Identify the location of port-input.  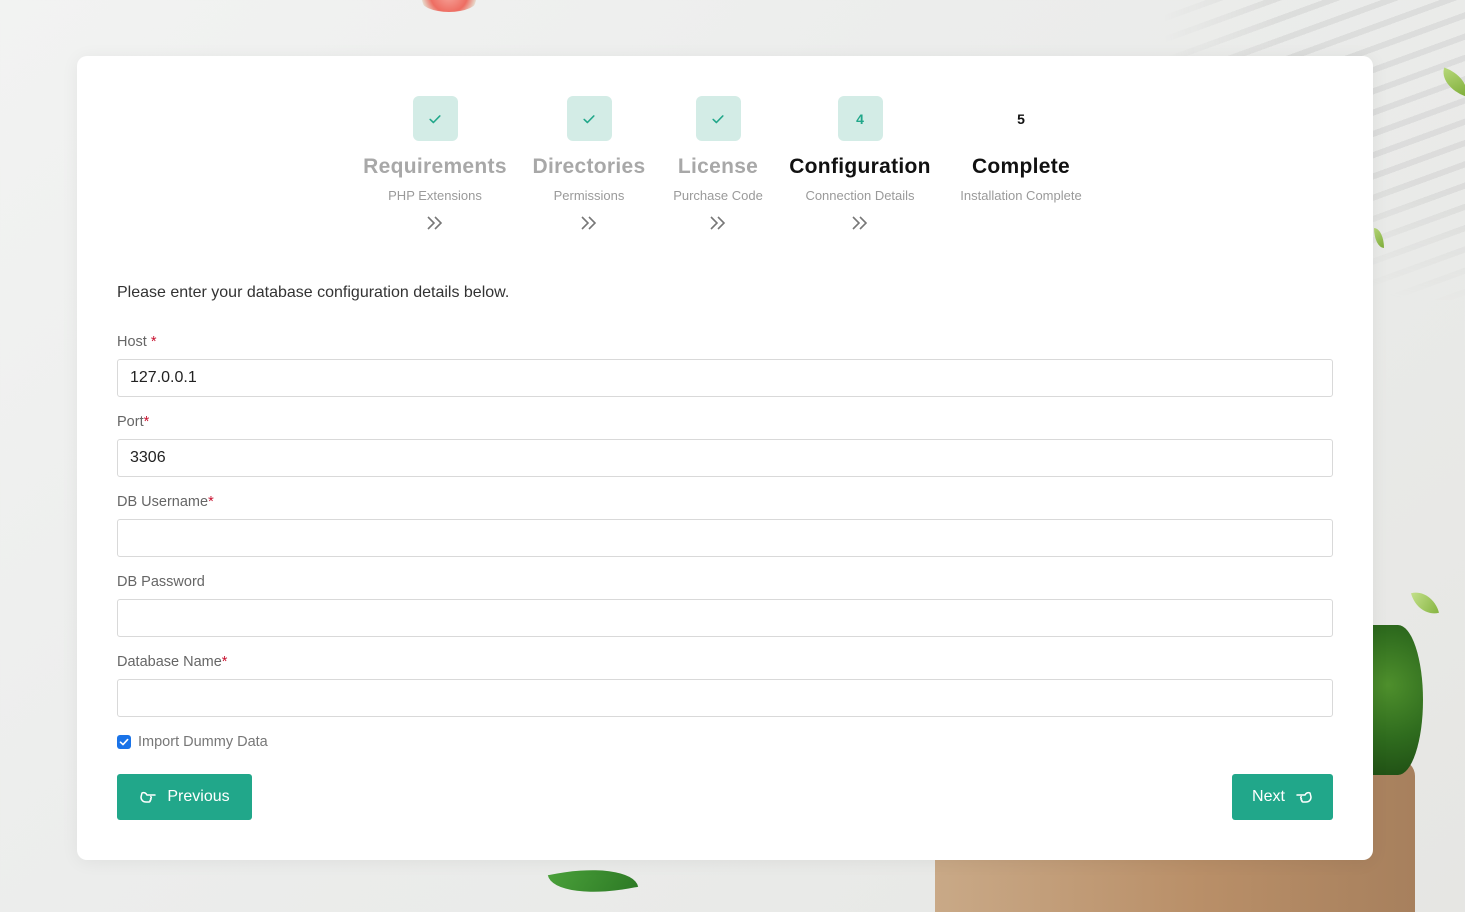
(725, 458).